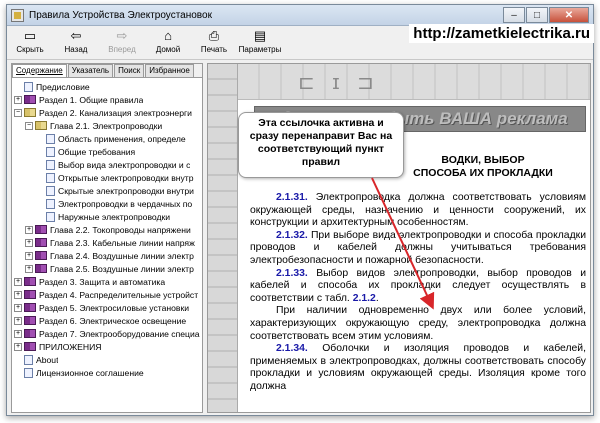 This screenshot has width=600, height=423. I want to click on tree-item: + Раздел 6. Электрическое освещение, so click(108, 320).